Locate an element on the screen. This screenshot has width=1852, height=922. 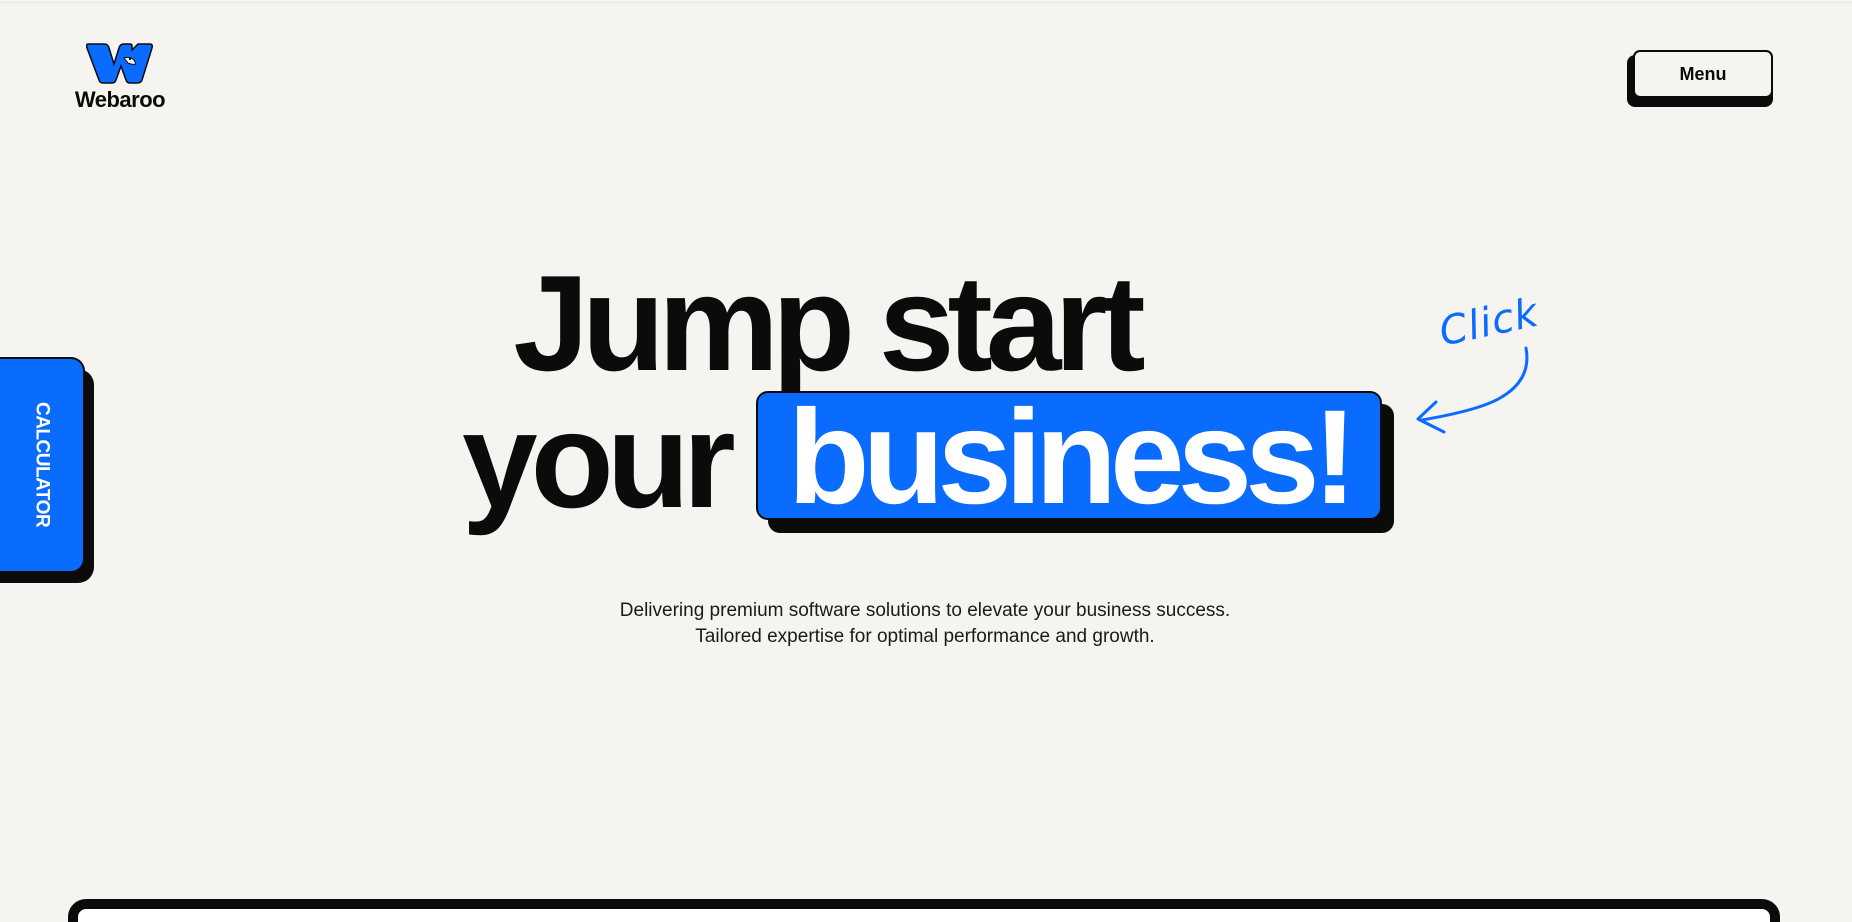
menu-button-wrapper: Menu is located at coordinates (1702, 78).